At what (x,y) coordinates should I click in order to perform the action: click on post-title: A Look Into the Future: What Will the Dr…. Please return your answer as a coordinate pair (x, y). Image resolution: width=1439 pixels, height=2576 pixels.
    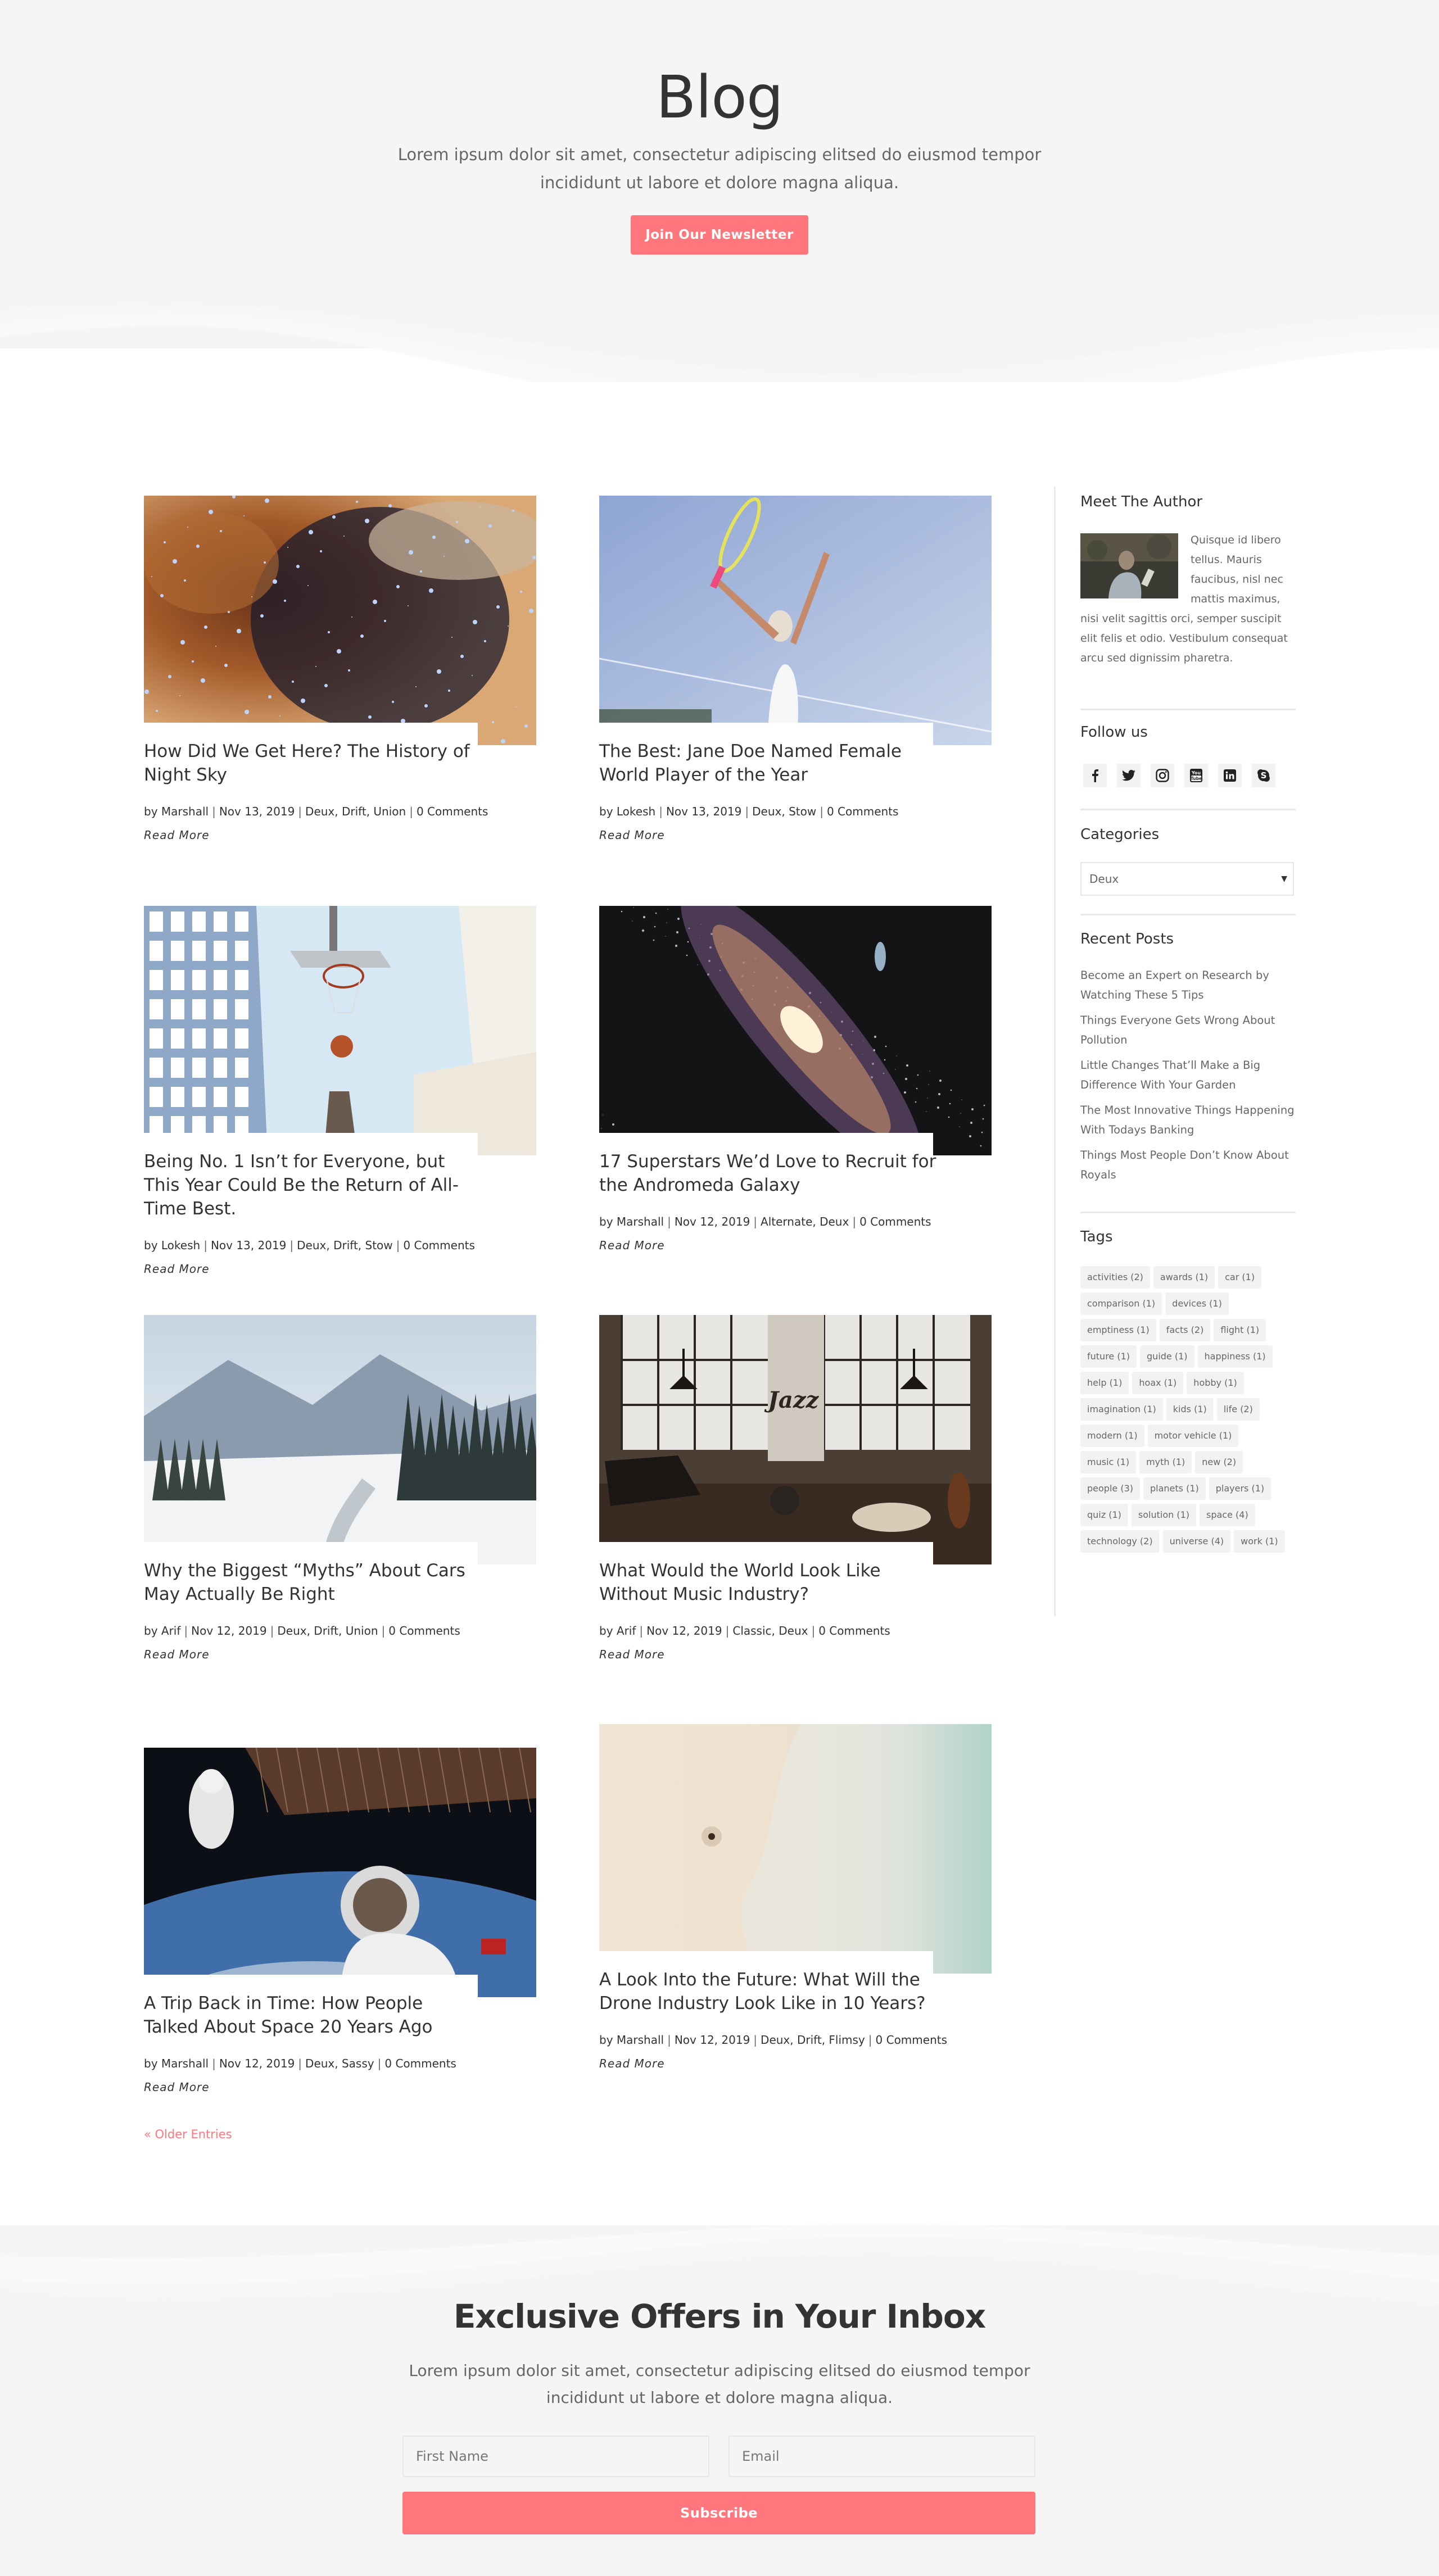
    Looking at the image, I should click on (767, 1991).